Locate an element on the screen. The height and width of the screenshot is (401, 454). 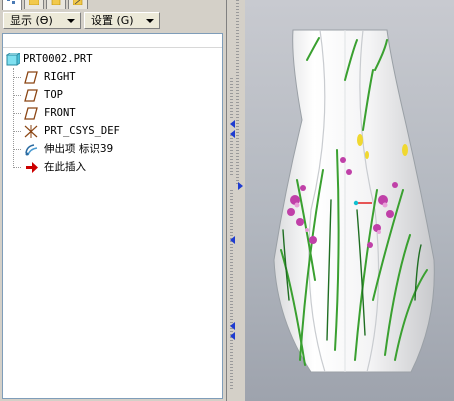
show-menu-button: 显示 (Ɵ) is located at coordinates (42, 20).